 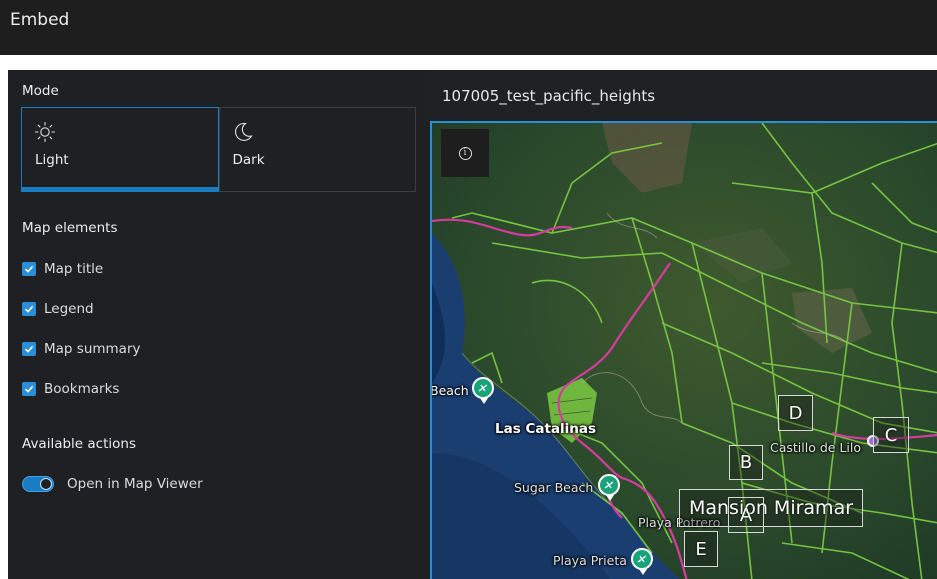 What do you see at coordinates (701, 549) in the screenshot?
I see `bookmark-e: E` at bounding box center [701, 549].